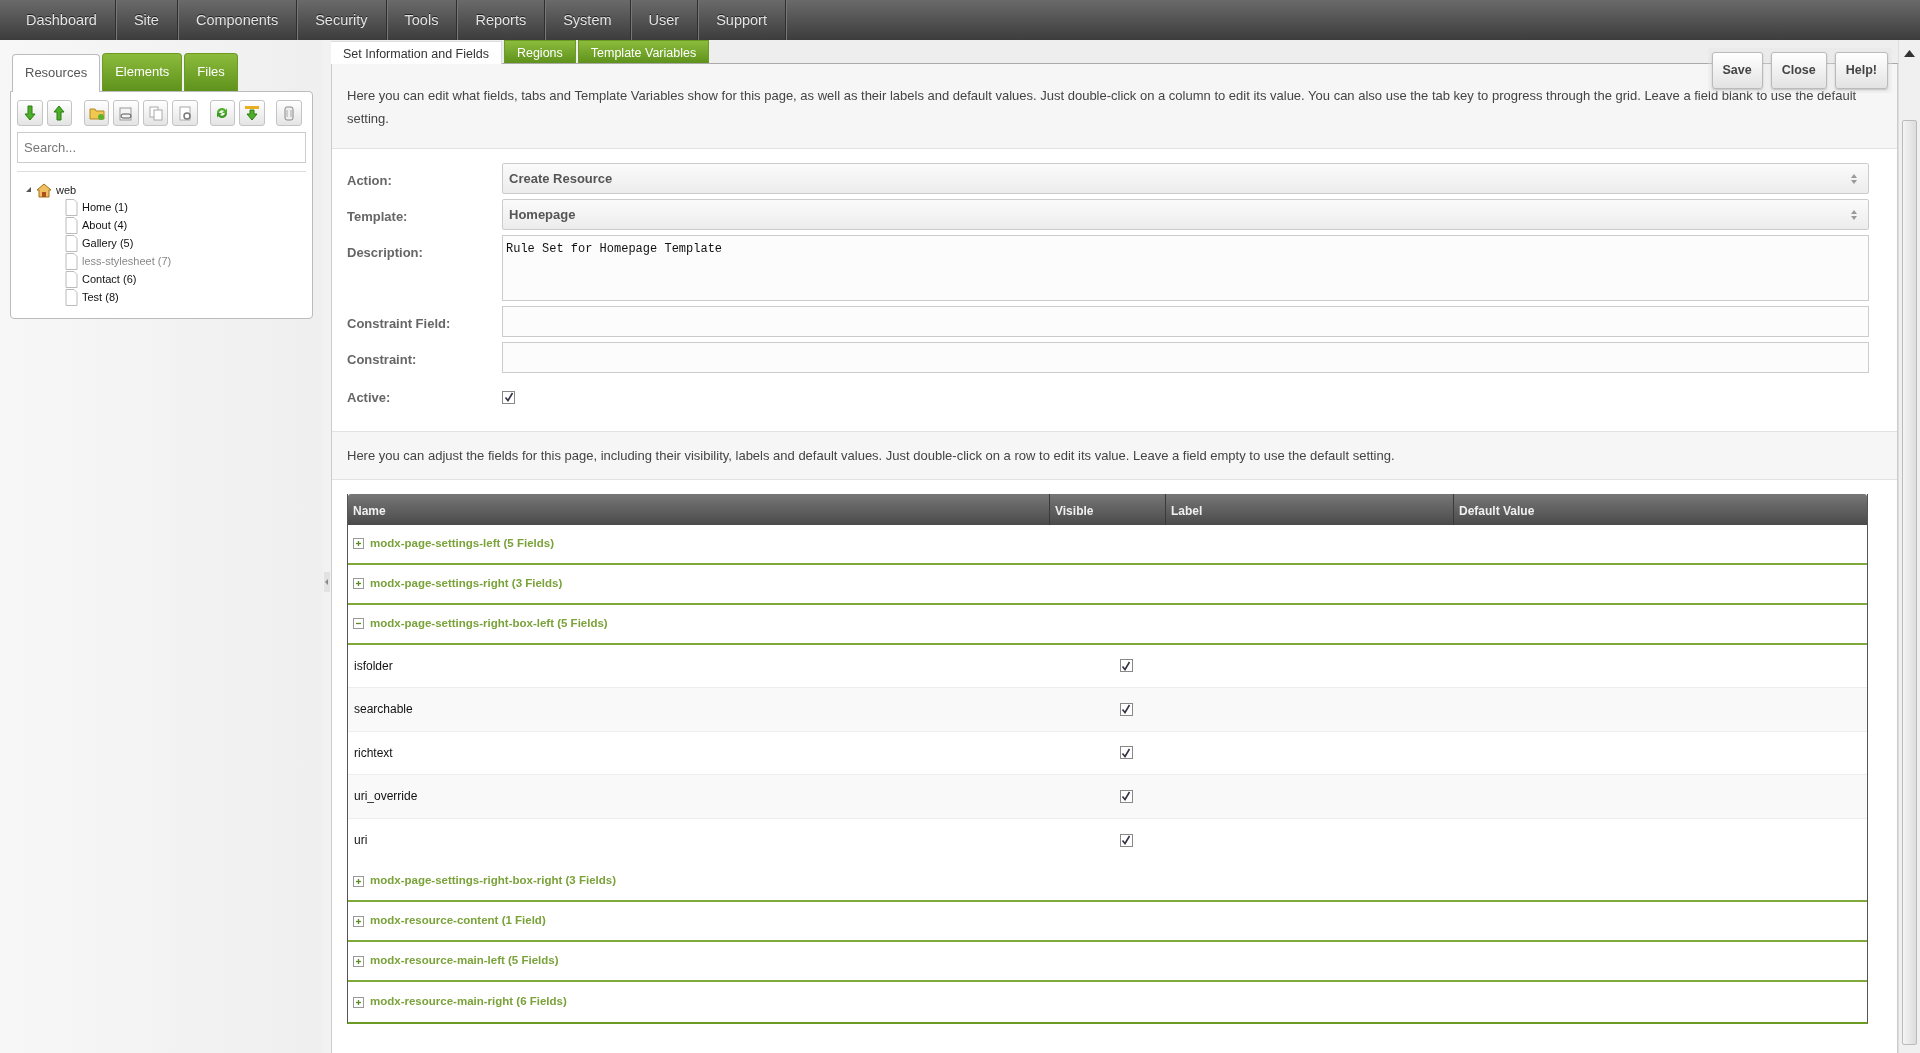 The height and width of the screenshot is (1053, 1920). What do you see at coordinates (385, 253) in the screenshot?
I see `field-label: Description:` at bounding box center [385, 253].